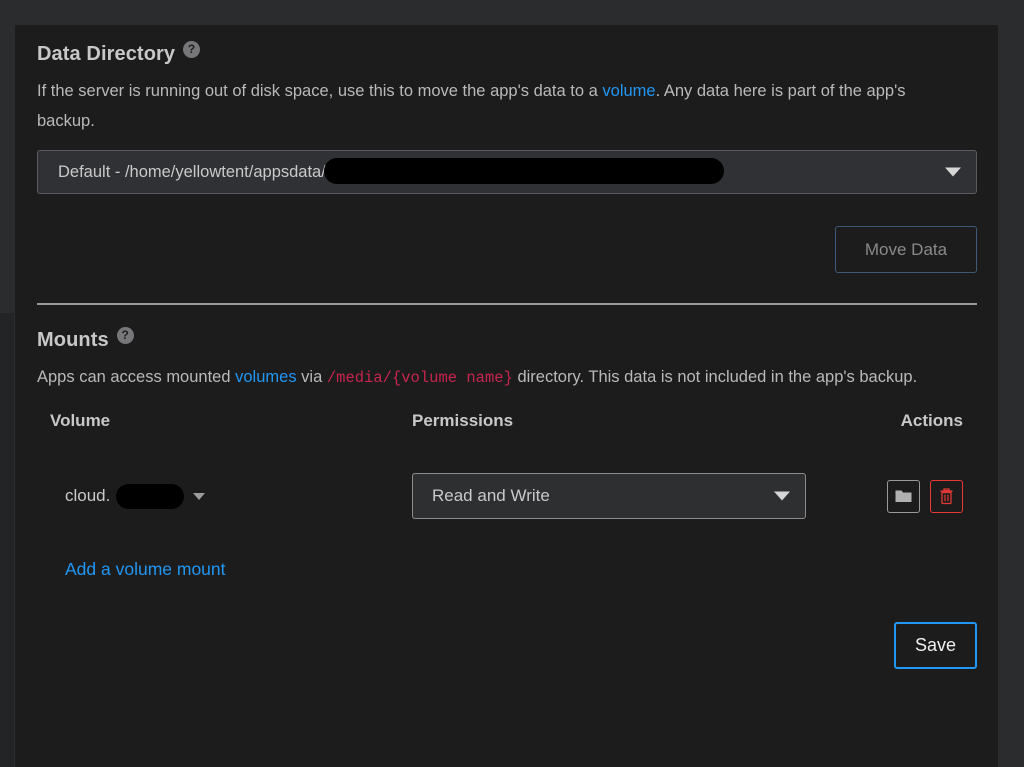 This screenshot has width=1024, height=767. Describe the element at coordinates (88, 495) in the screenshot. I see `volume-name-label: cloud.` at that location.